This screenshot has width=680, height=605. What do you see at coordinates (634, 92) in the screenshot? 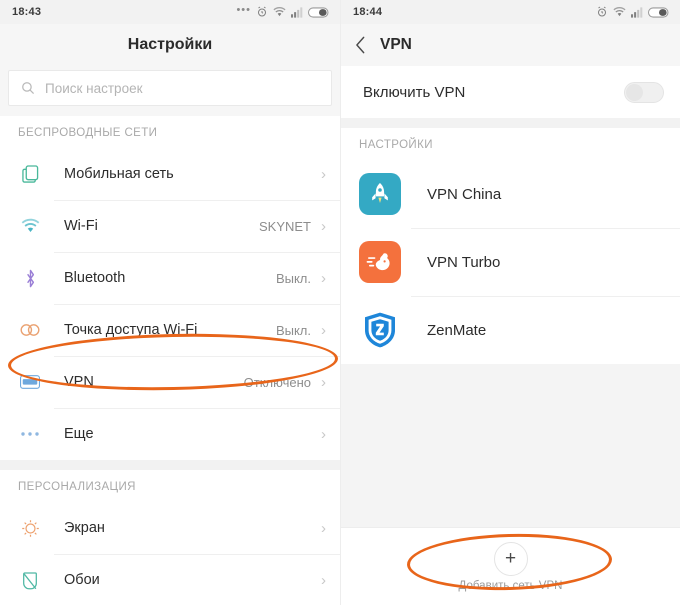
I see `toggle-knob` at bounding box center [634, 92].